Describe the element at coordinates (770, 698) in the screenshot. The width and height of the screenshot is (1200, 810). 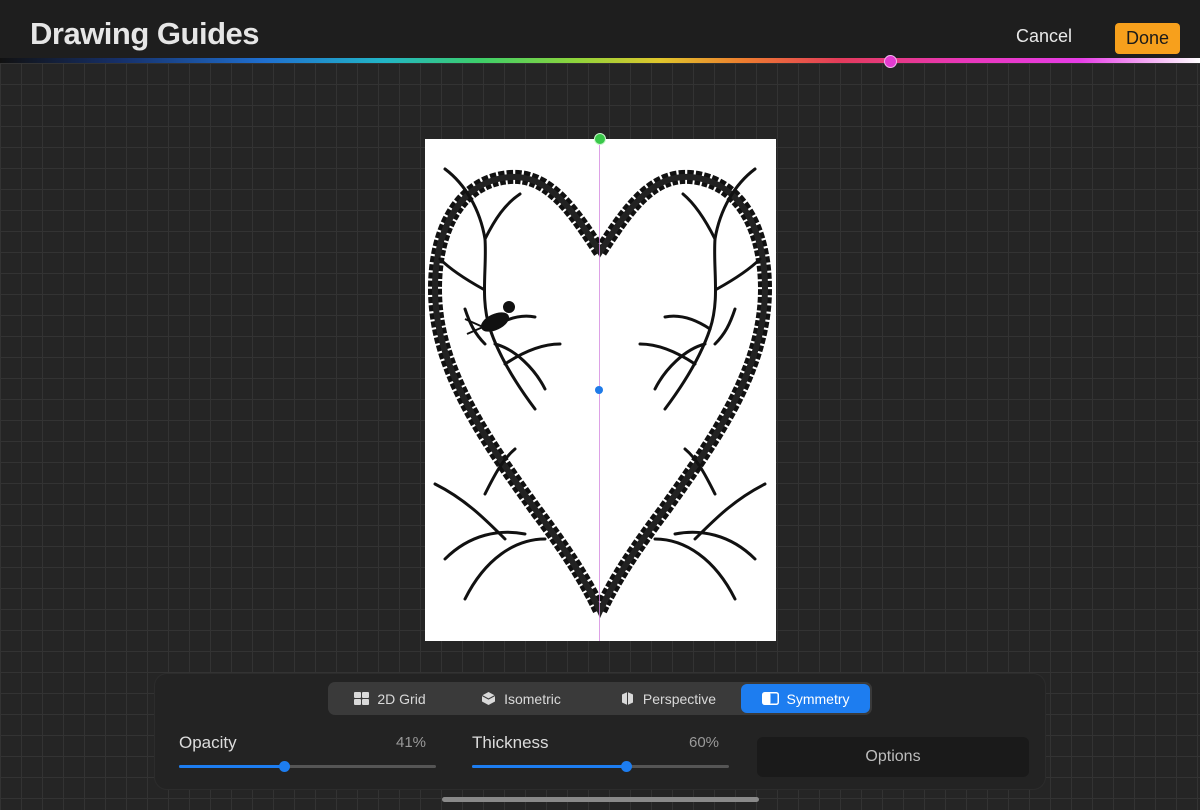
I see `symmetry-icon` at that location.